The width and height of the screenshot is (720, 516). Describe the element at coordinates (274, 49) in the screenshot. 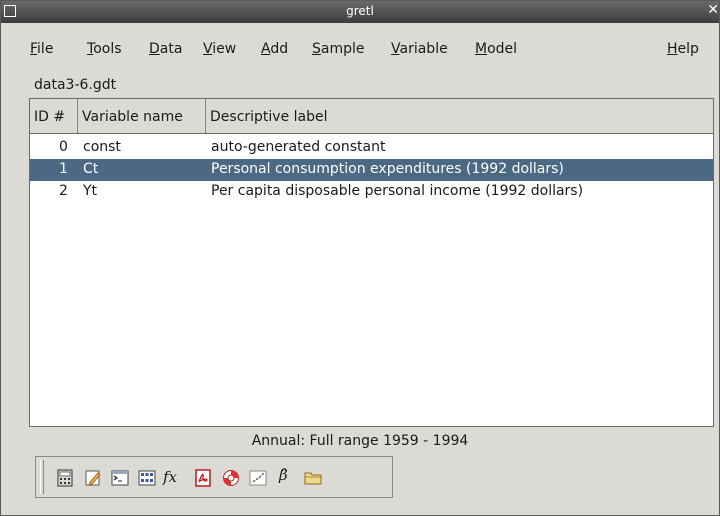

I see `menu-add: Add` at that location.